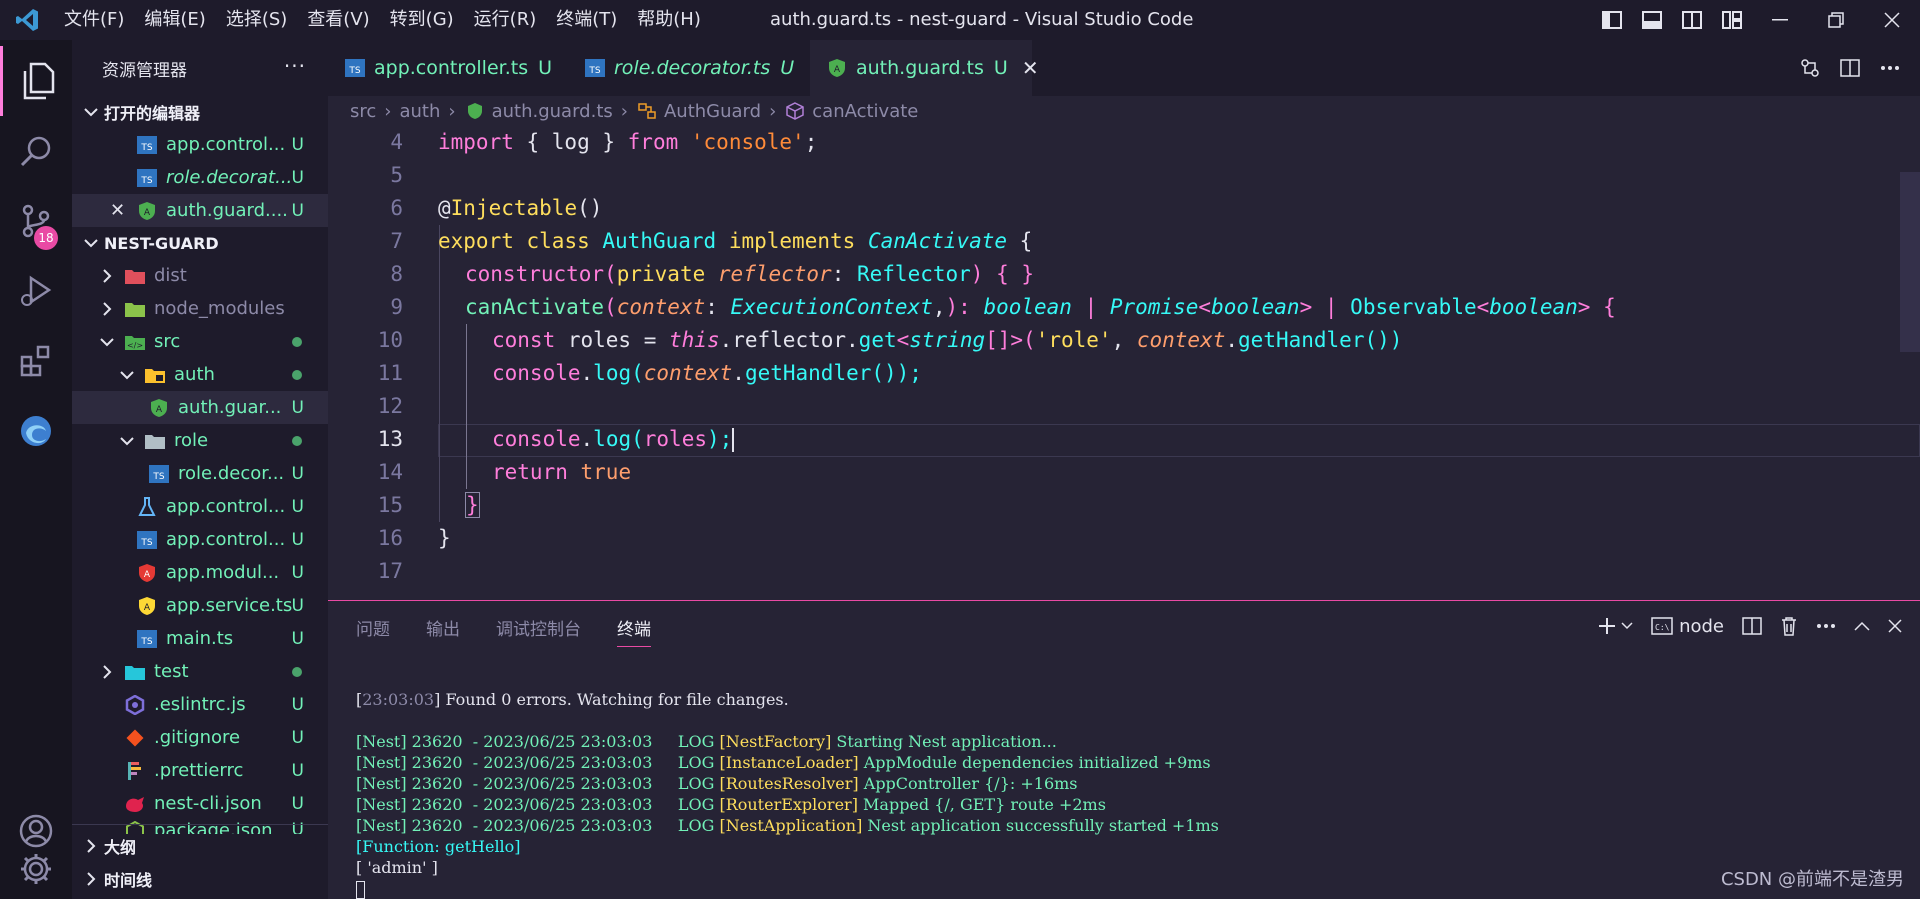 The height and width of the screenshot is (899, 1920). Describe the element at coordinates (1862, 626) in the screenshot. I see `maximize-panel-icon` at that location.